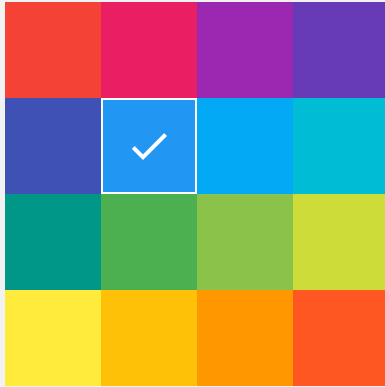  Describe the element at coordinates (245, 242) in the screenshot. I see `swatch-light-green` at that location.